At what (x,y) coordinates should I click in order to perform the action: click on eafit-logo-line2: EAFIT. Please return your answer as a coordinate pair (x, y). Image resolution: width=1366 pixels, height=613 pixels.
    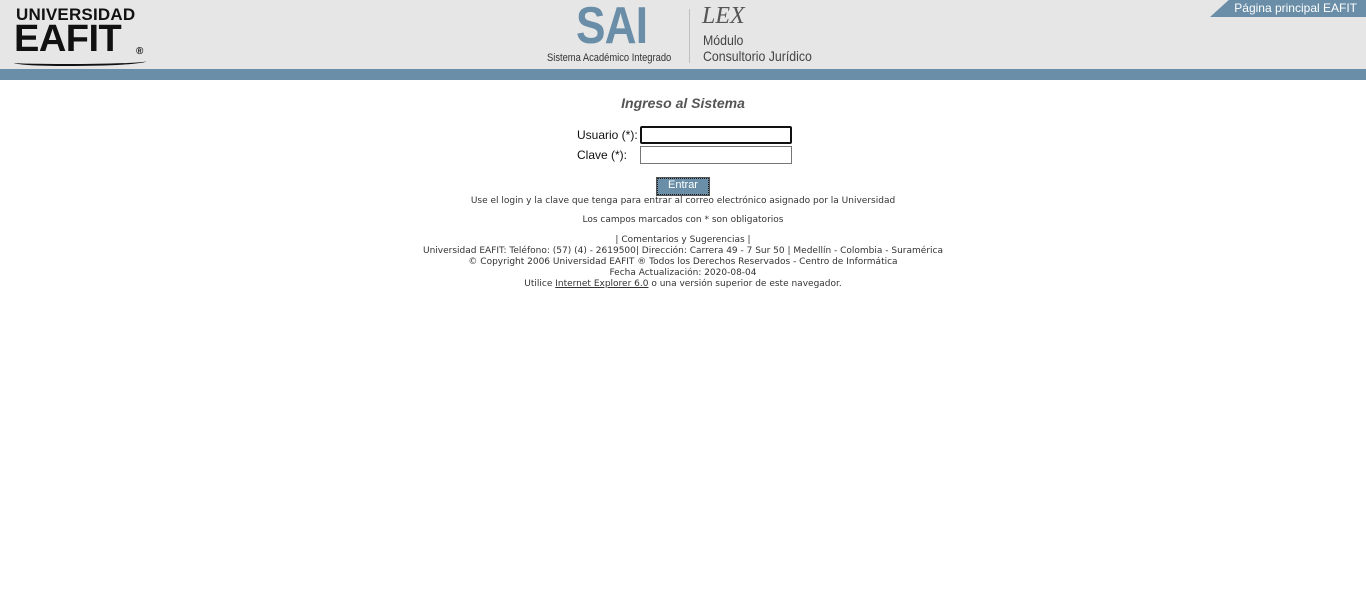
    Looking at the image, I should click on (68, 39).